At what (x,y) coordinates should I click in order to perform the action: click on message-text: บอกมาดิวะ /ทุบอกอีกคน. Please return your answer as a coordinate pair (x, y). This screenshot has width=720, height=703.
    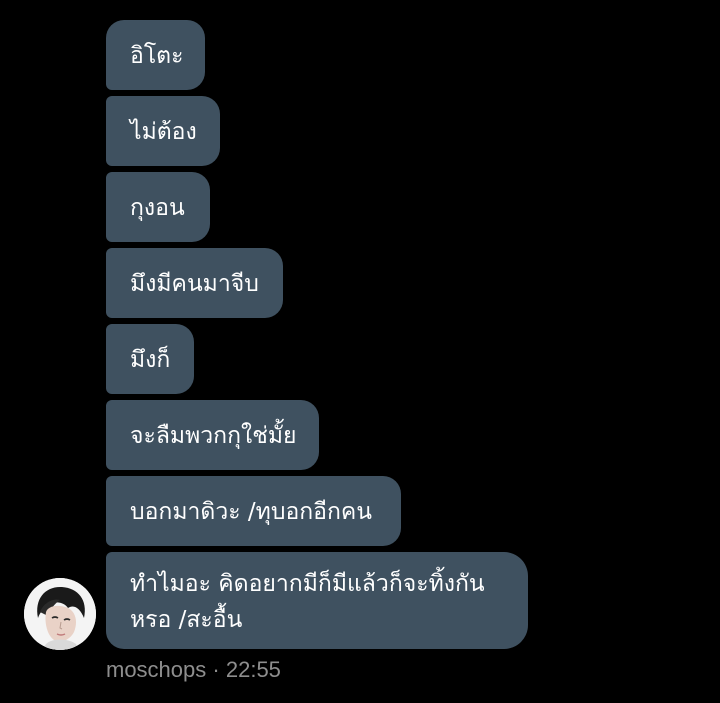
    Looking at the image, I should click on (251, 512).